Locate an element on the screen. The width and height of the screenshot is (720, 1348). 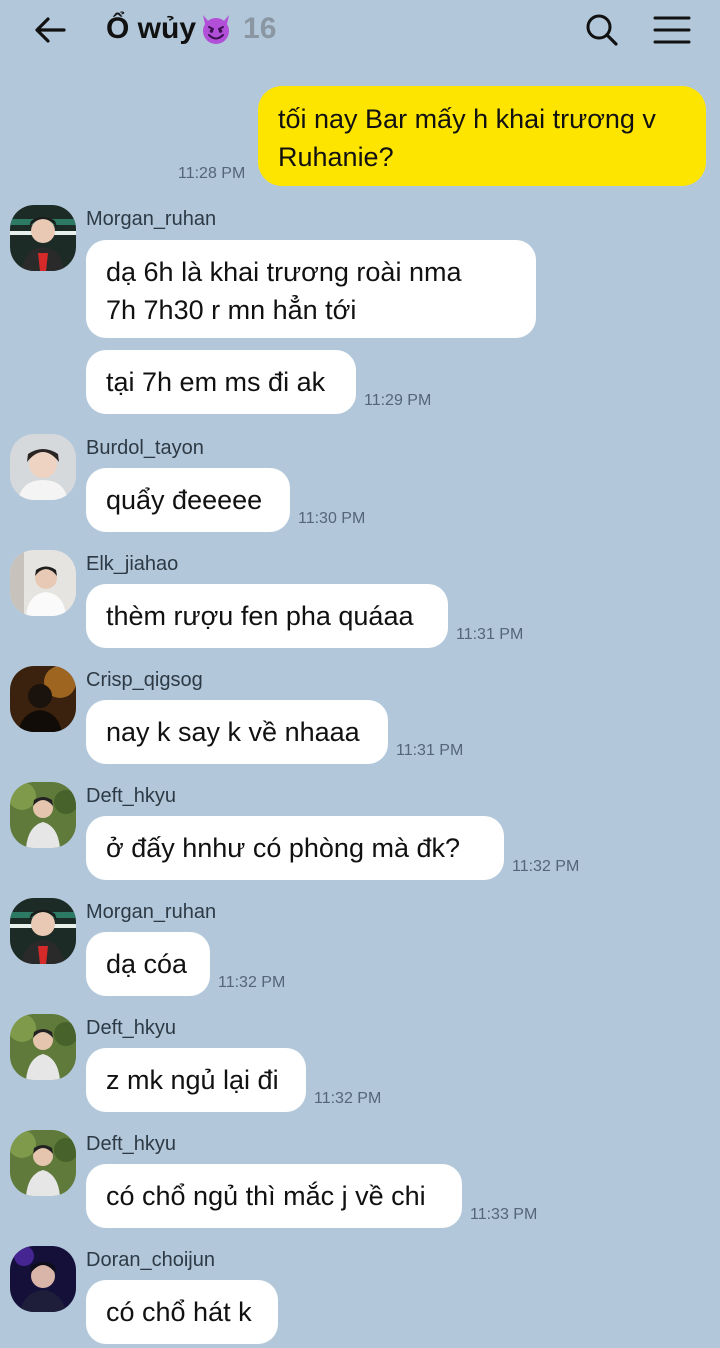
incoming-message-bubble: dạ cóa is located at coordinates (148, 964).